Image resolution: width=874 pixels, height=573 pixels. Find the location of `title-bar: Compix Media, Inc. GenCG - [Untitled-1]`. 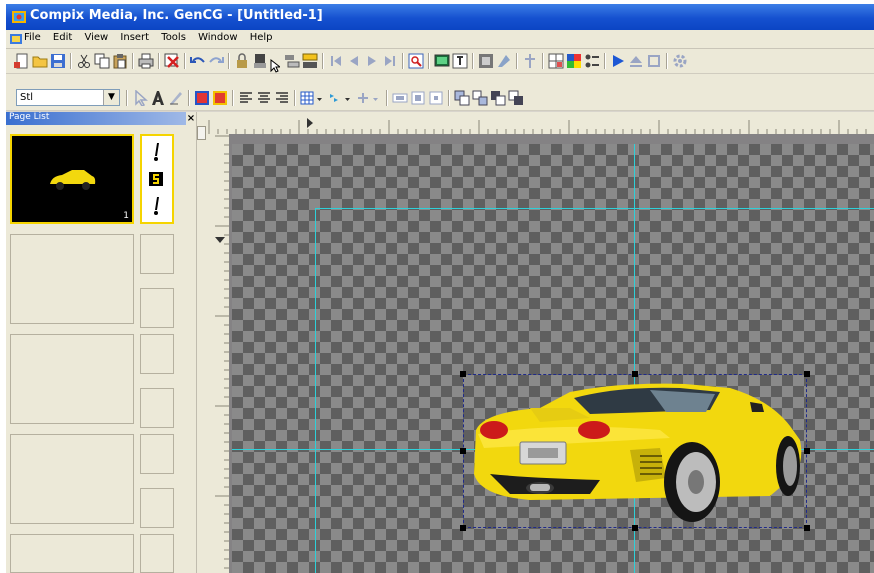

title-bar: Compix Media, Inc. GenCG - [Untitled-1] is located at coordinates (440, 17).